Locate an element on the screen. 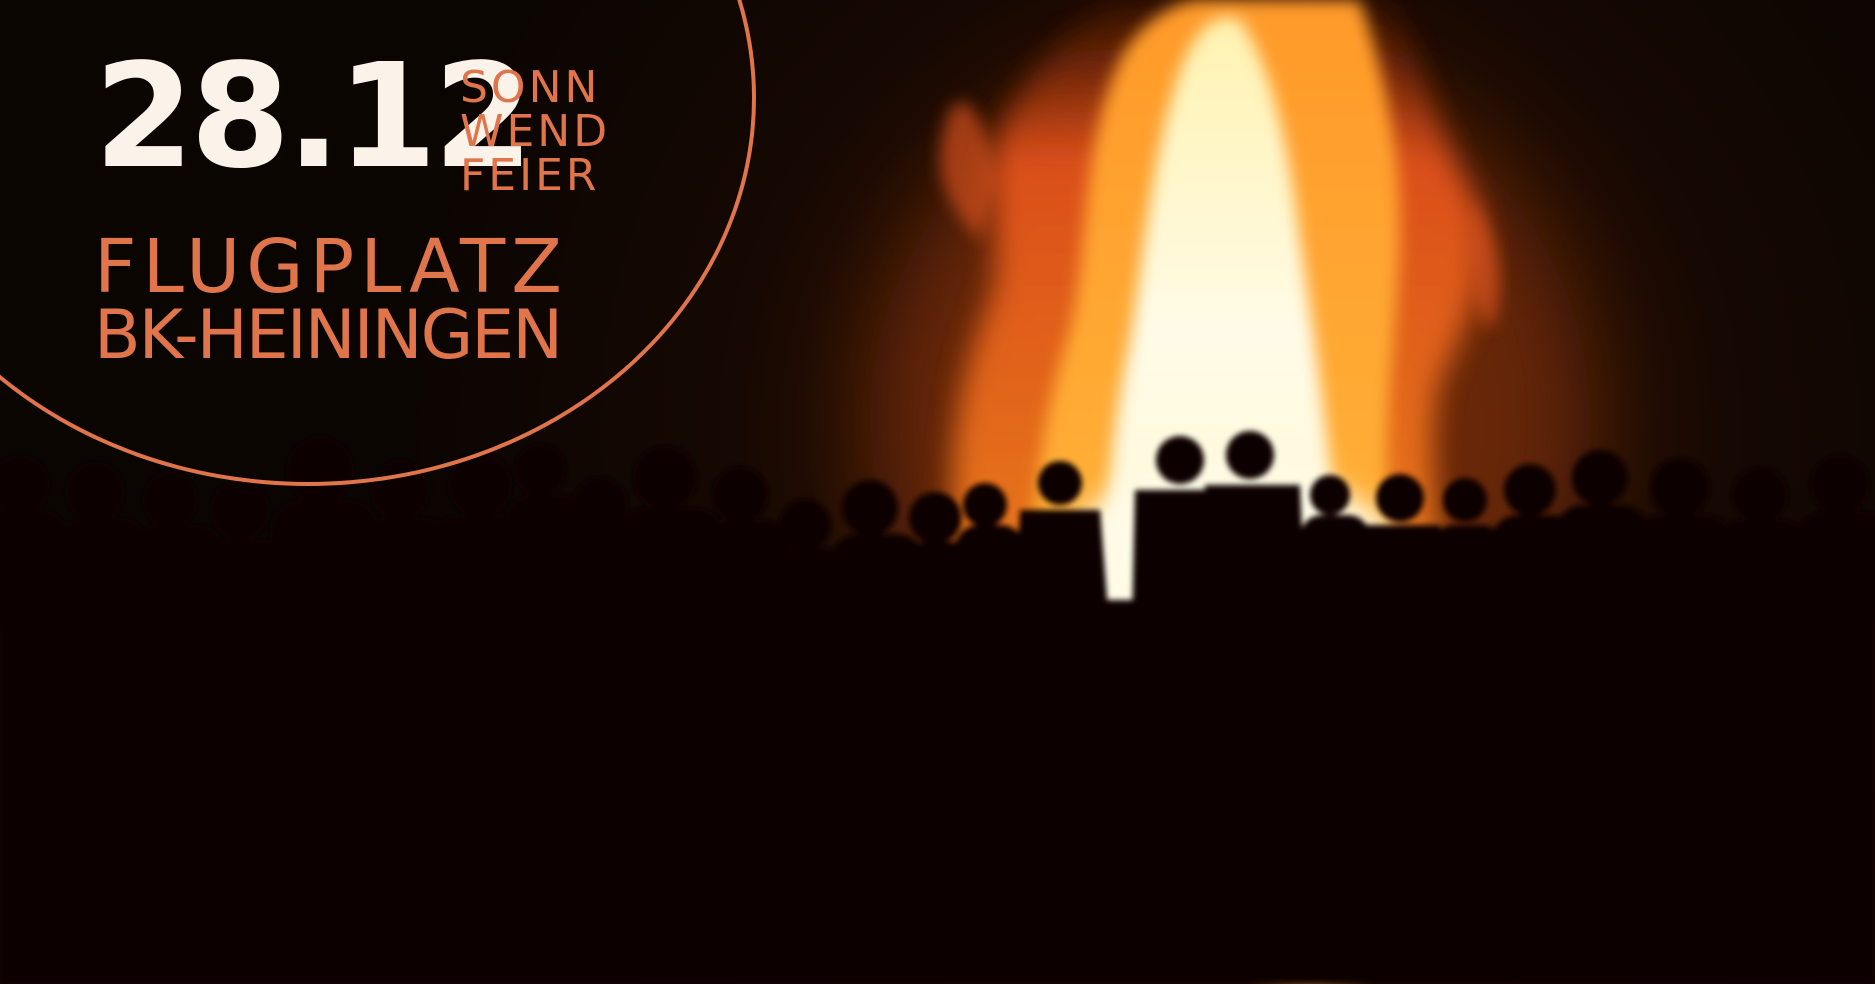 This screenshot has height=984, width=1875. event-name-line-2: WEND is located at coordinates (535, 131).